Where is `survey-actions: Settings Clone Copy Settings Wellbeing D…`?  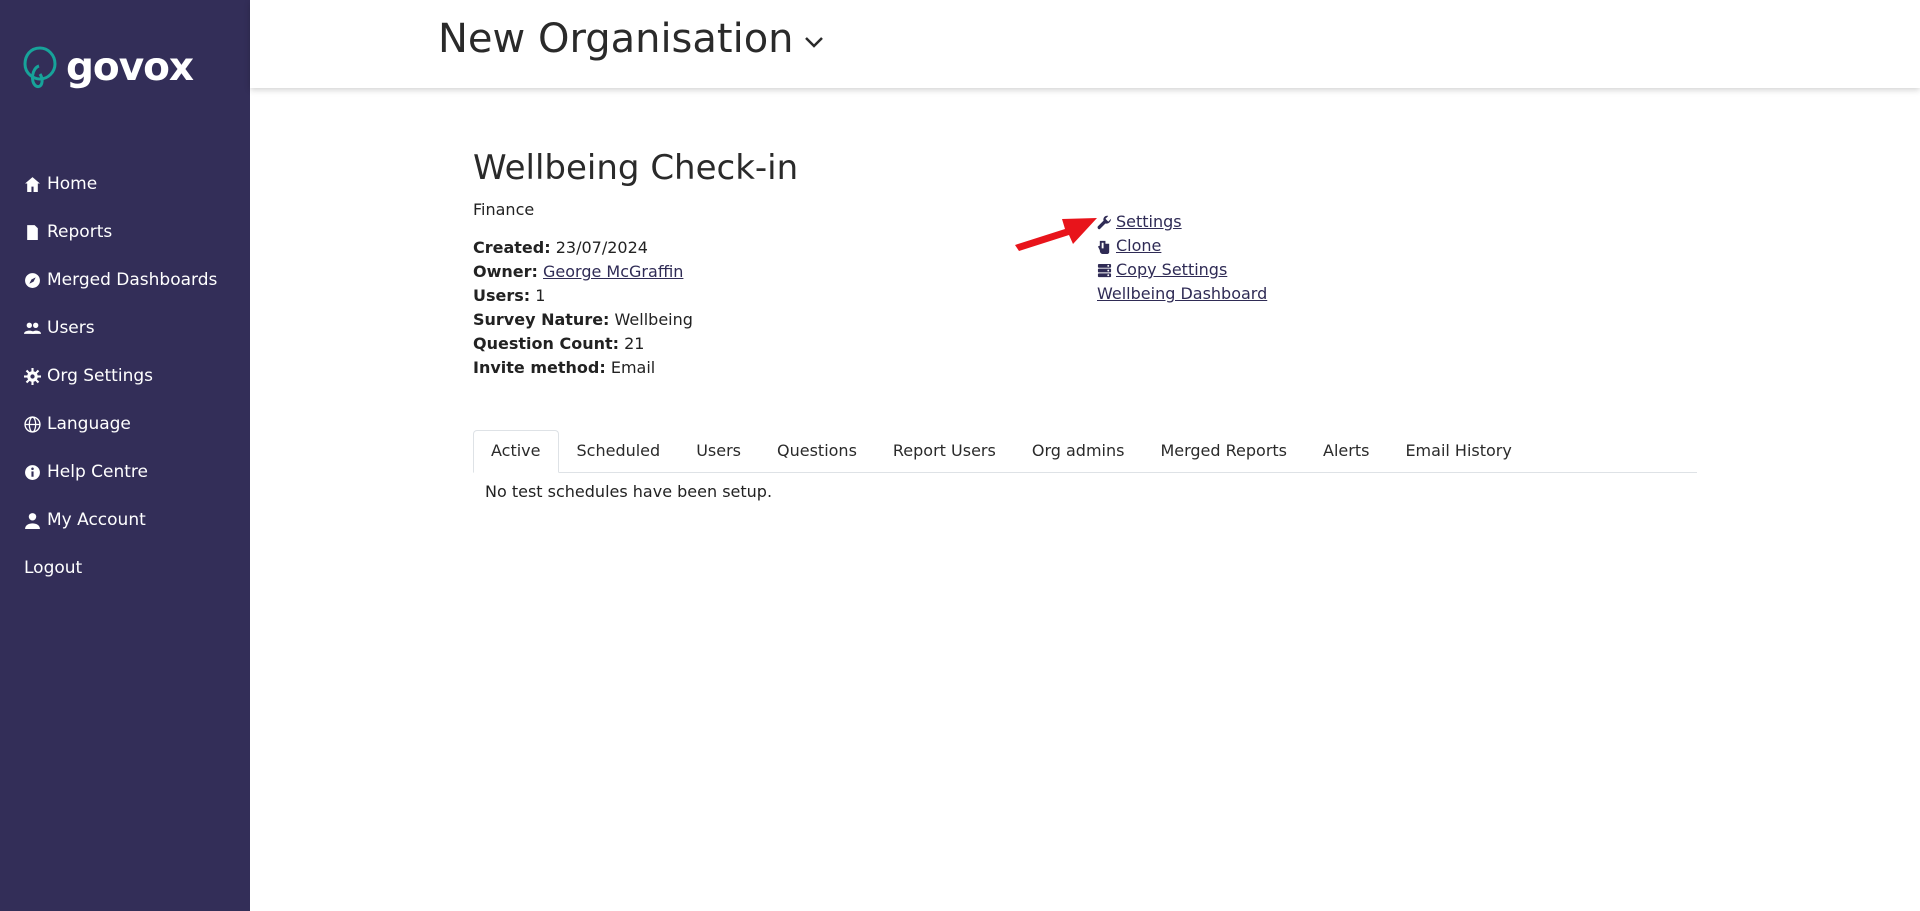
survey-actions: Settings Clone Copy Settings Wellbeing D… is located at coordinates (1182, 258).